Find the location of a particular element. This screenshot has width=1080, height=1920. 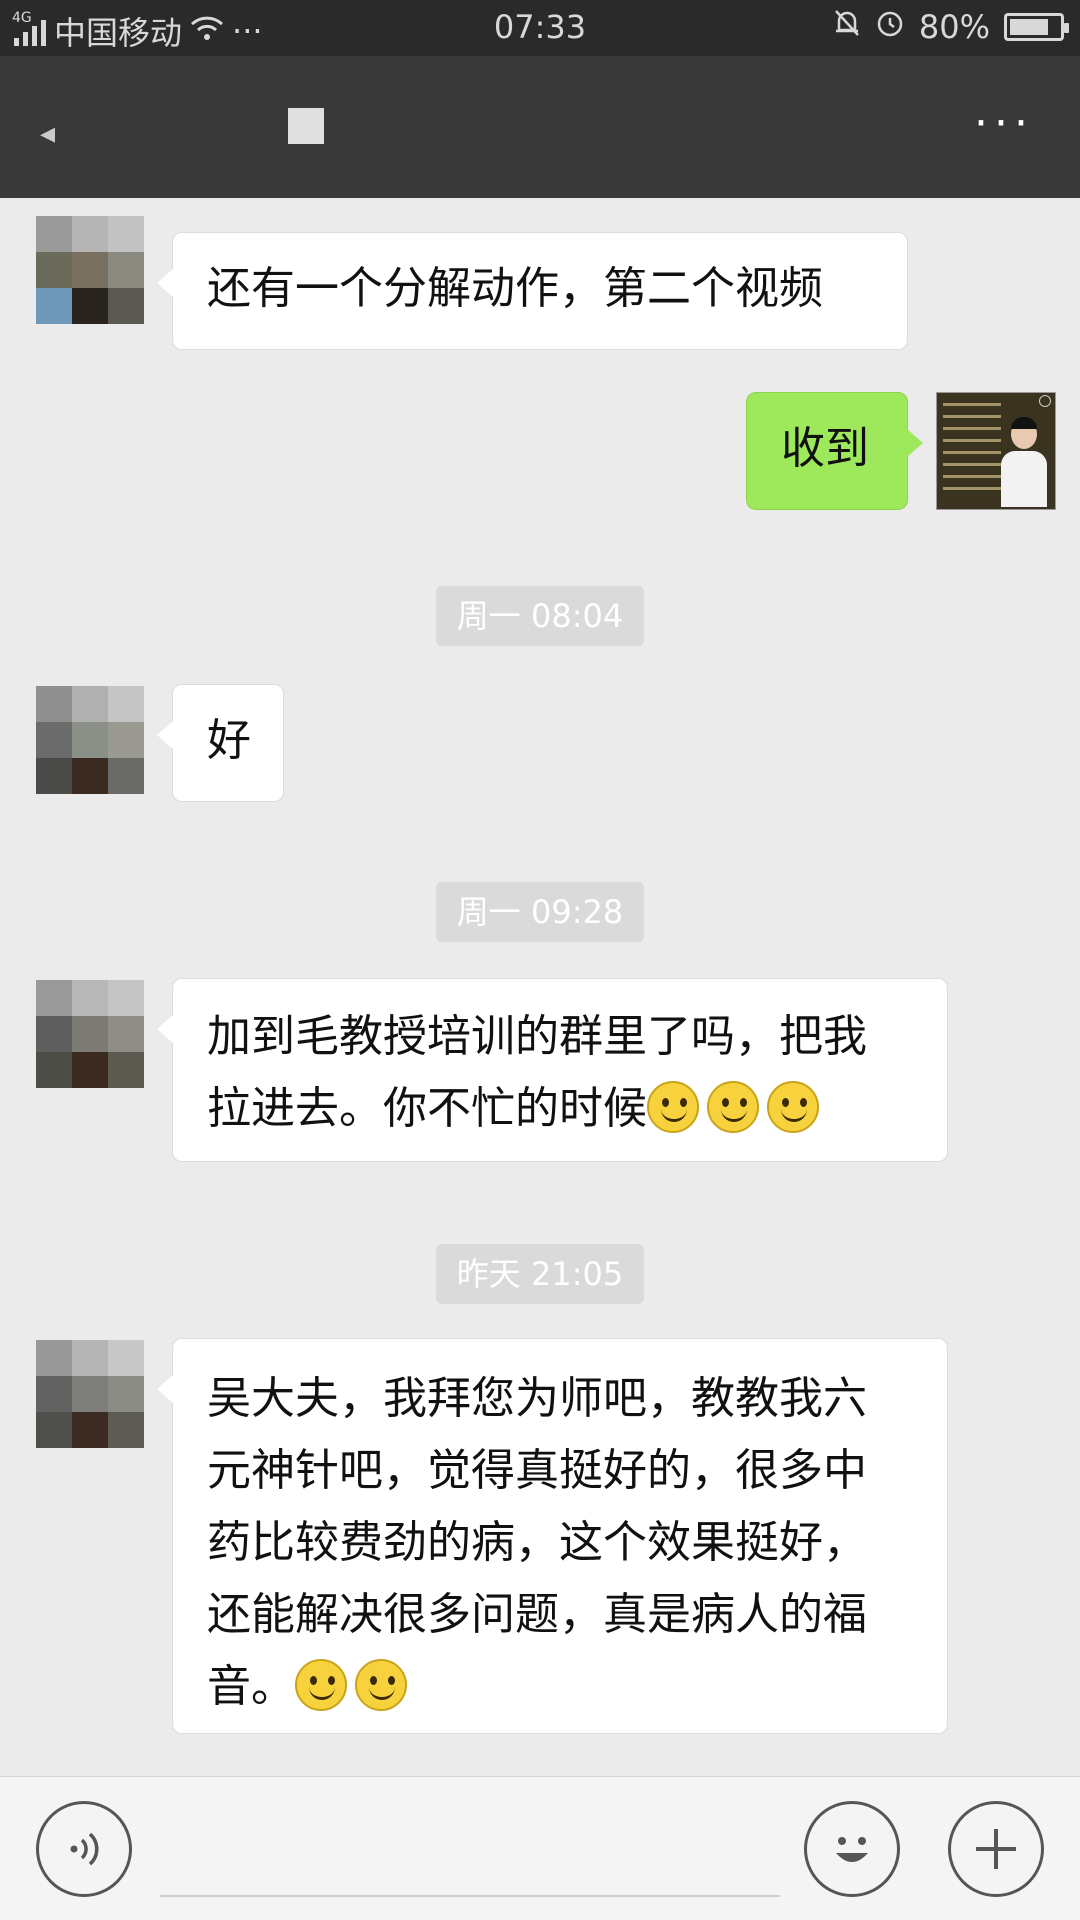

message-bubble: 还有一个分解动作，第二个视频 is located at coordinates (532, 291).